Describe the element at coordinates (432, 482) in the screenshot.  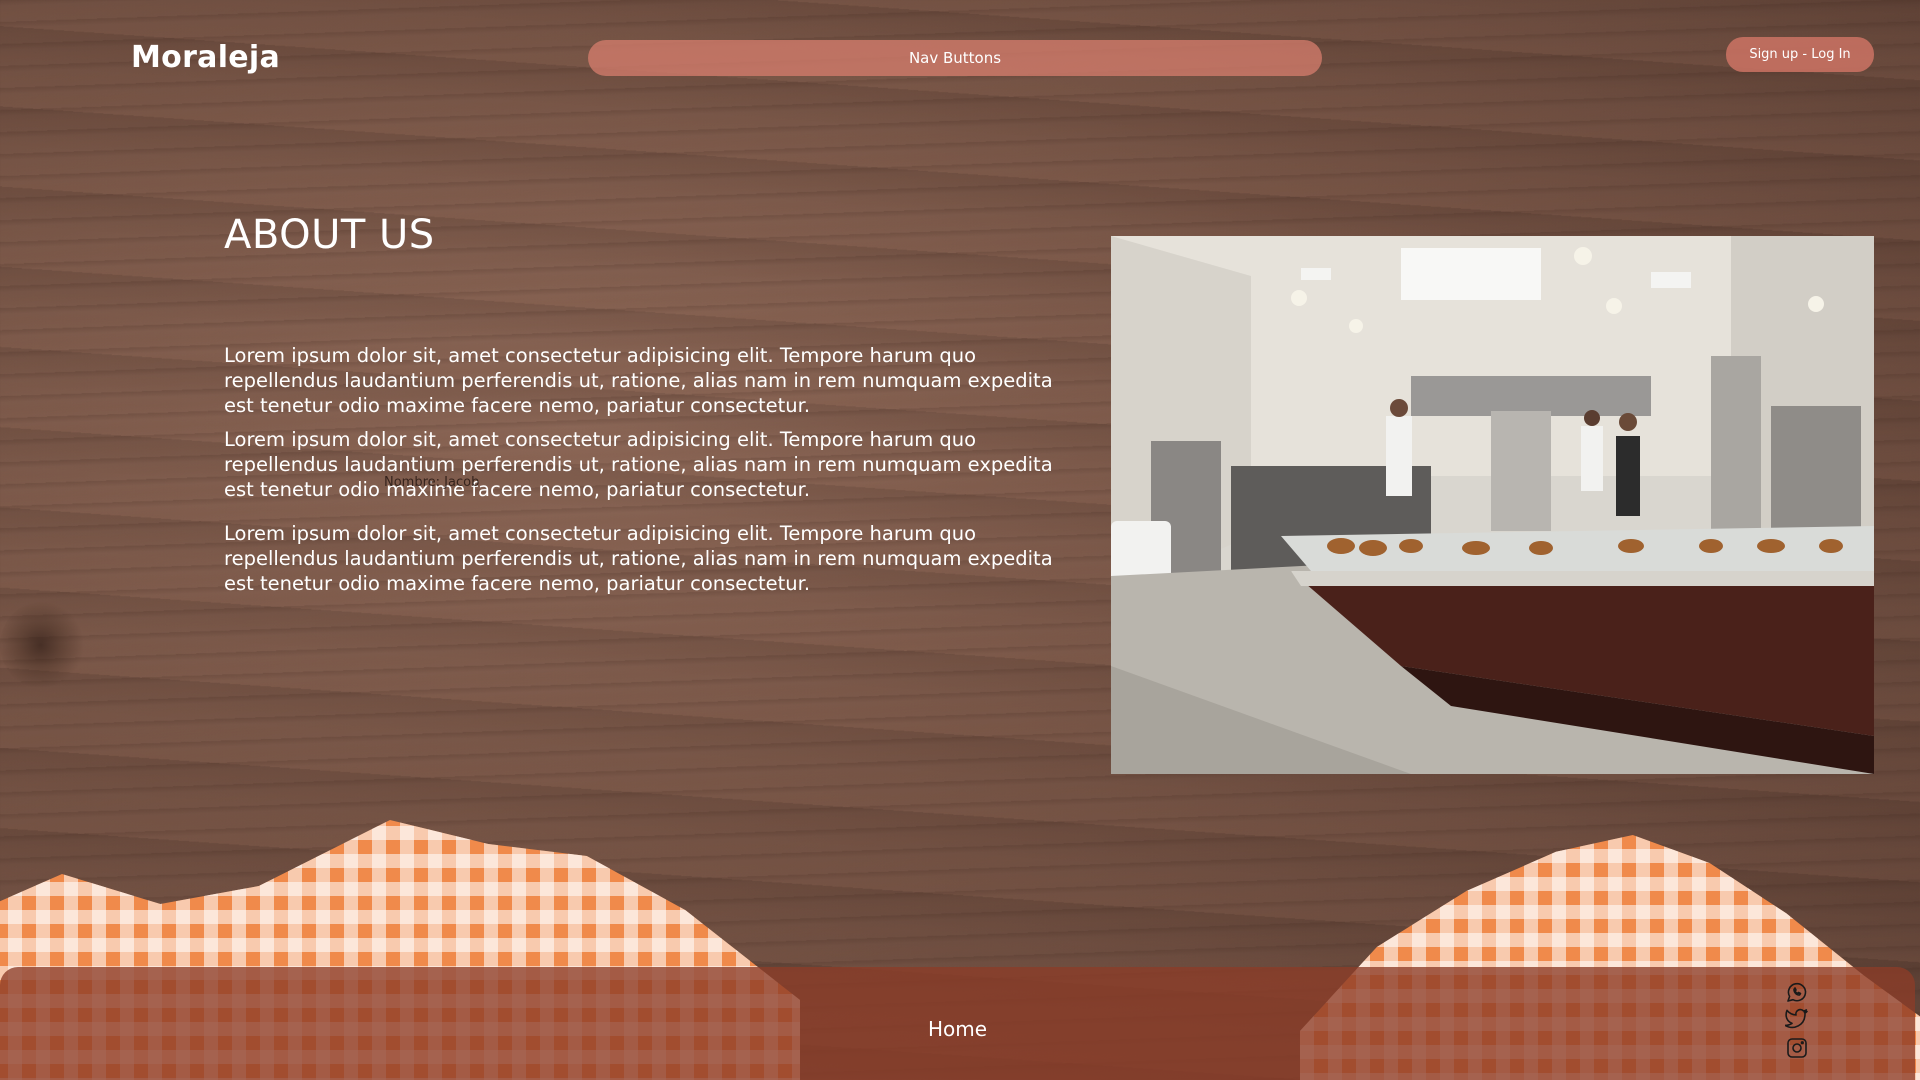
I see `name-label: Nombre: Jacob` at that location.